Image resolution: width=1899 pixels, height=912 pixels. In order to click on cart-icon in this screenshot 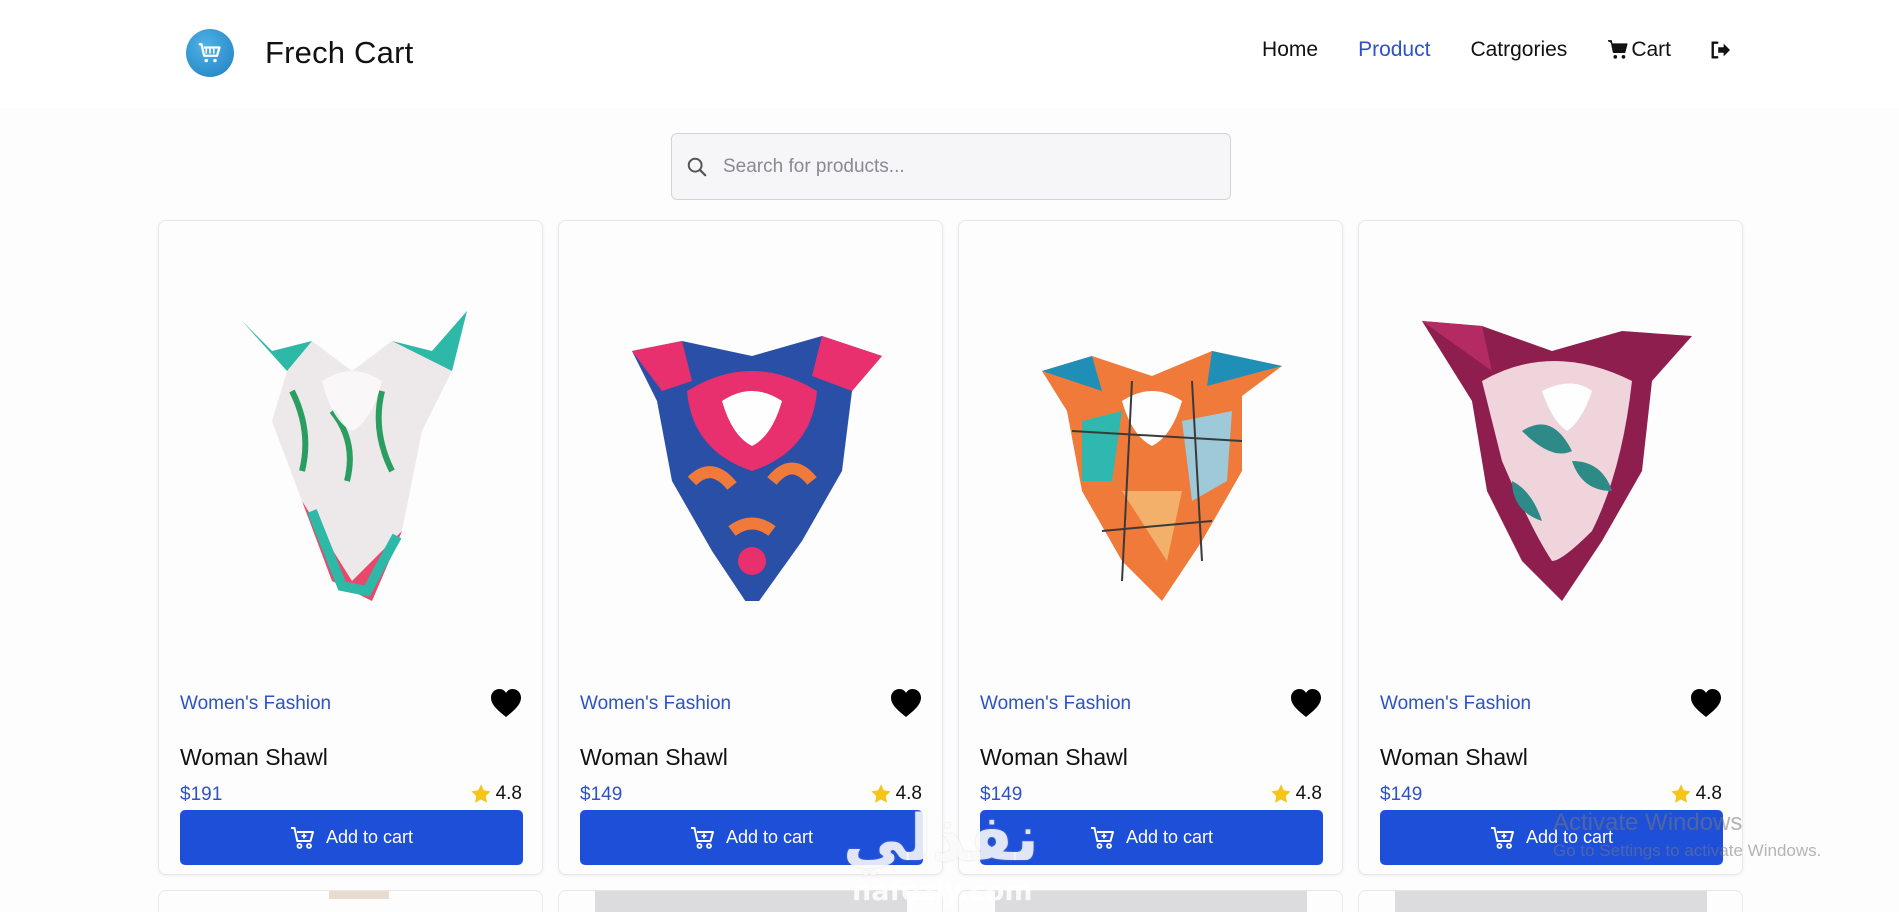, I will do `click(1618, 49)`.